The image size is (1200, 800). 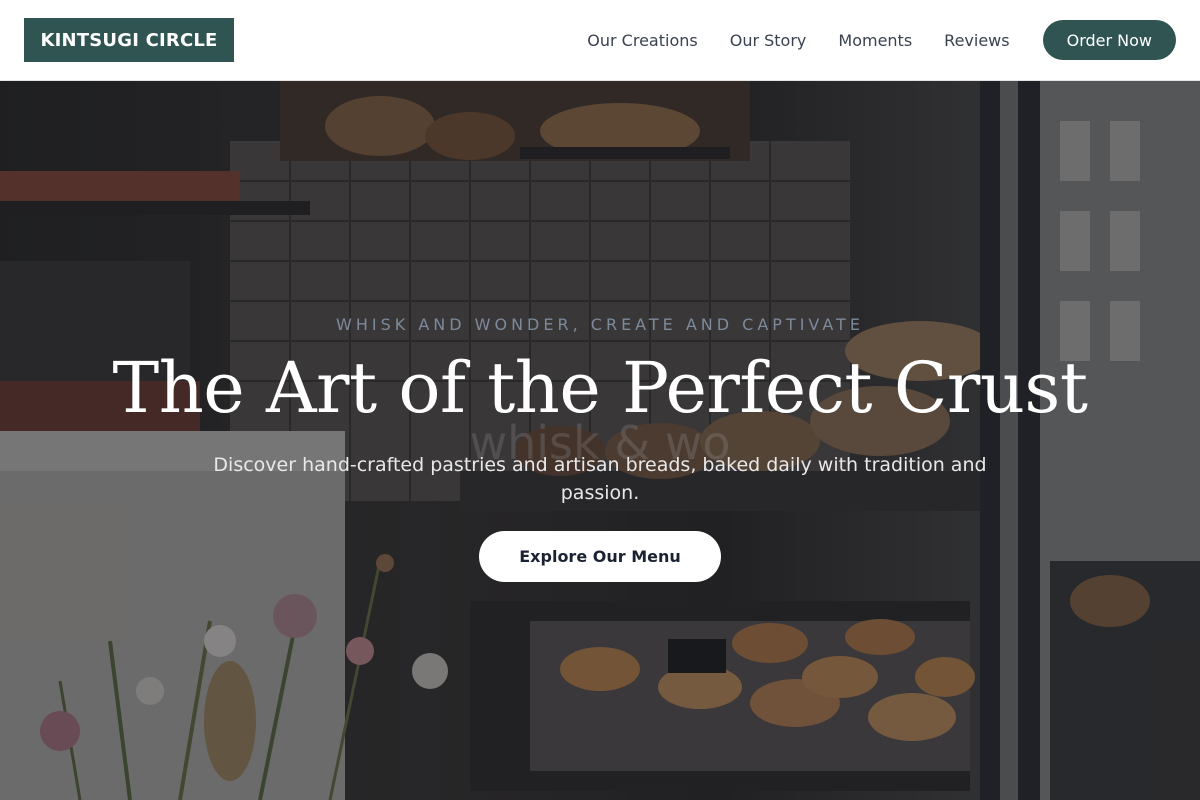 What do you see at coordinates (875, 40) in the screenshot?
I see `nav-link-moments: Moments` at bounding box center [875, 40].